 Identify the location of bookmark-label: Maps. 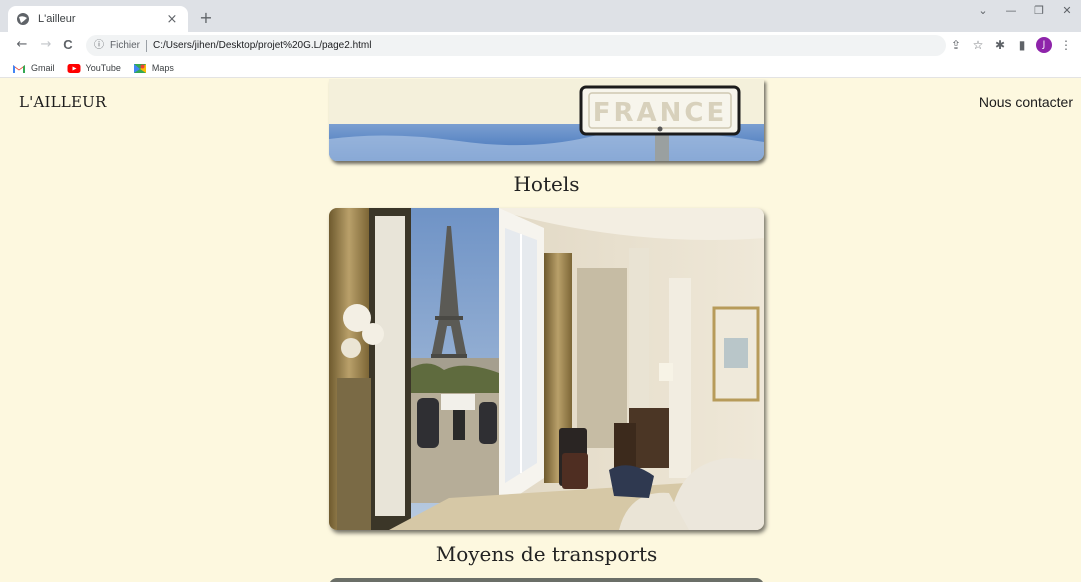
(162, 68).